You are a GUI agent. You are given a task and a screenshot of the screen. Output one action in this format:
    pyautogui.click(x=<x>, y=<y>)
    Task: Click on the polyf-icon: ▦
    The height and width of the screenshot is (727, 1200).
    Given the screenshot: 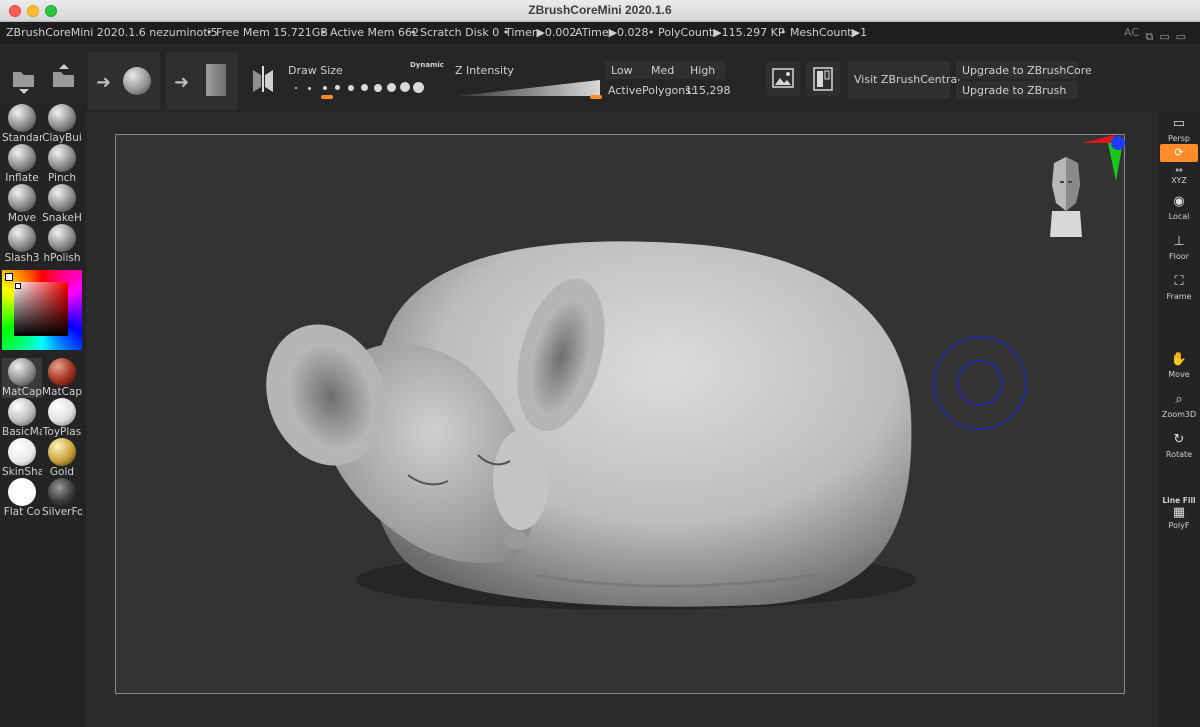 What is the action you would take?
    pyautogui.click(x=1179, y=512)
    